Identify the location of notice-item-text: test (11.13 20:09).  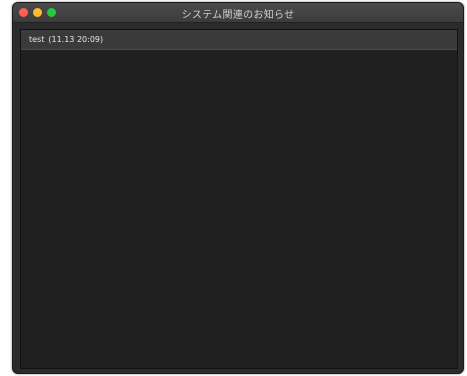
(66, 39).